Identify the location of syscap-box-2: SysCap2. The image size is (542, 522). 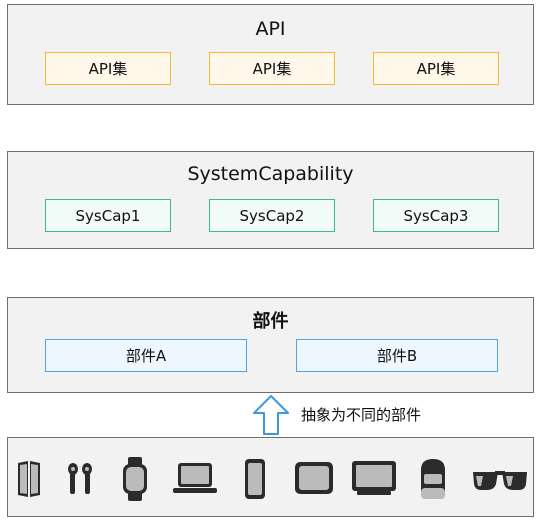
(272, 215).